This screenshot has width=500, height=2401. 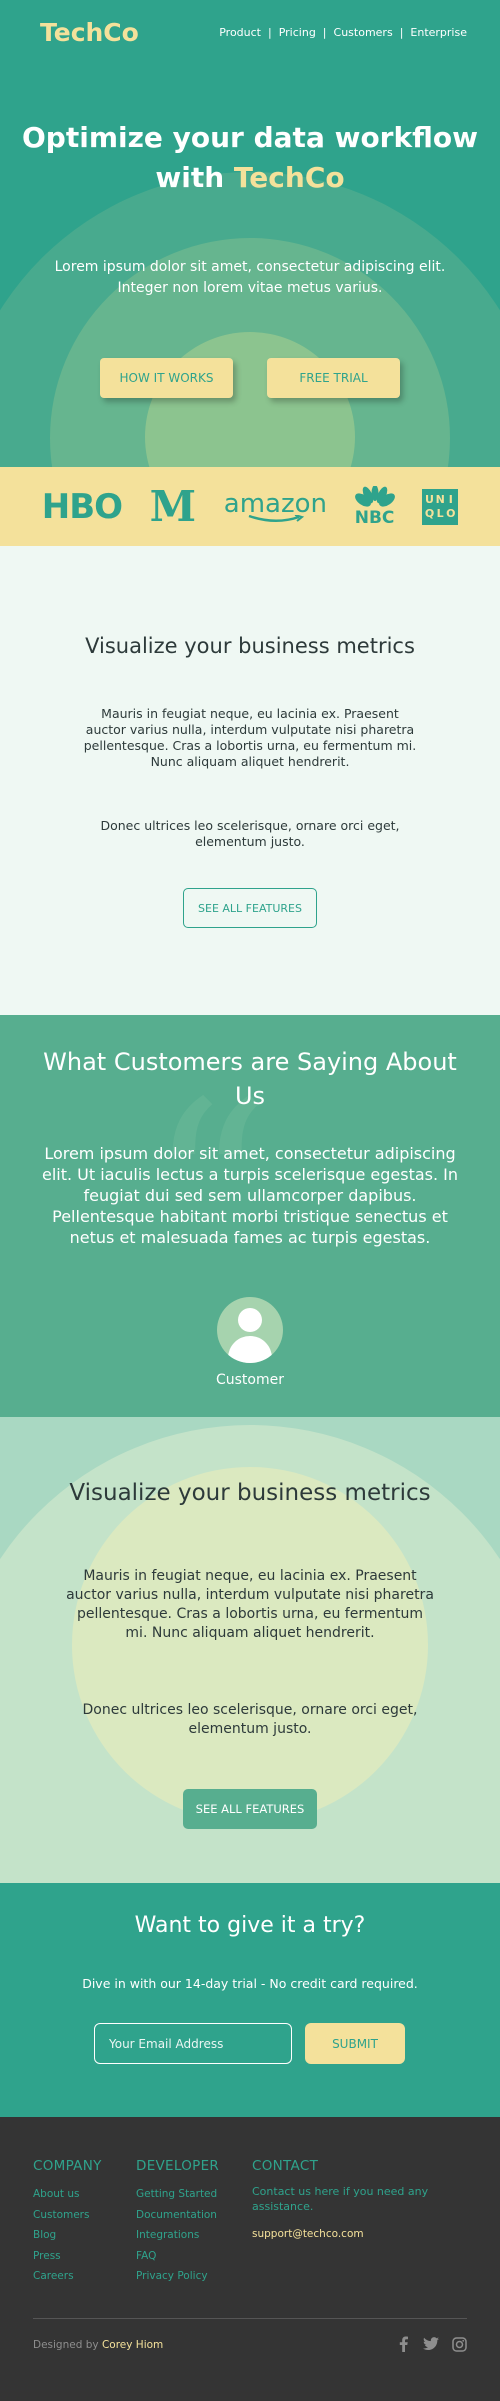 What do you see at coordinates (250, 2318) in the screenshot?
I see `footer-divider` at bounding box center [250, 2318].